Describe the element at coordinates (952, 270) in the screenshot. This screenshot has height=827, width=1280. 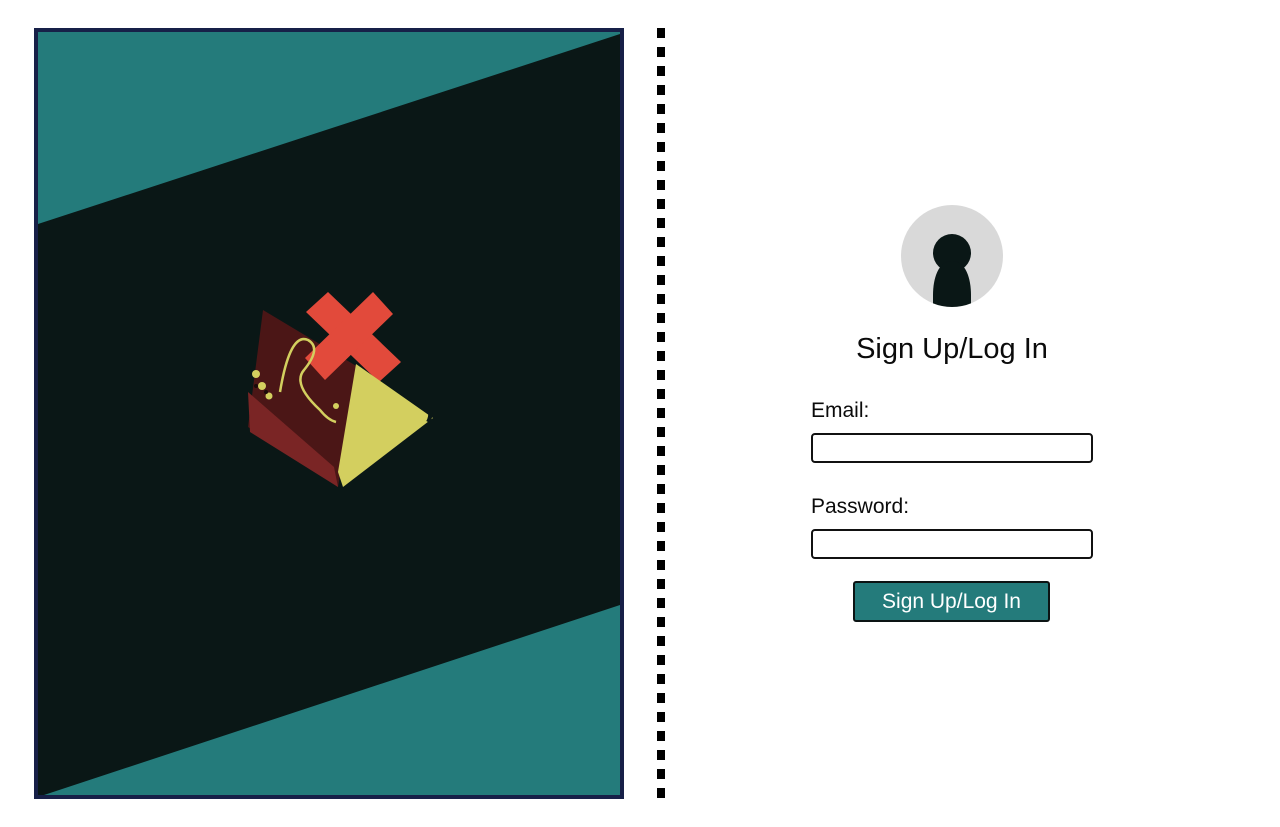
I see `user-icon` at that location.